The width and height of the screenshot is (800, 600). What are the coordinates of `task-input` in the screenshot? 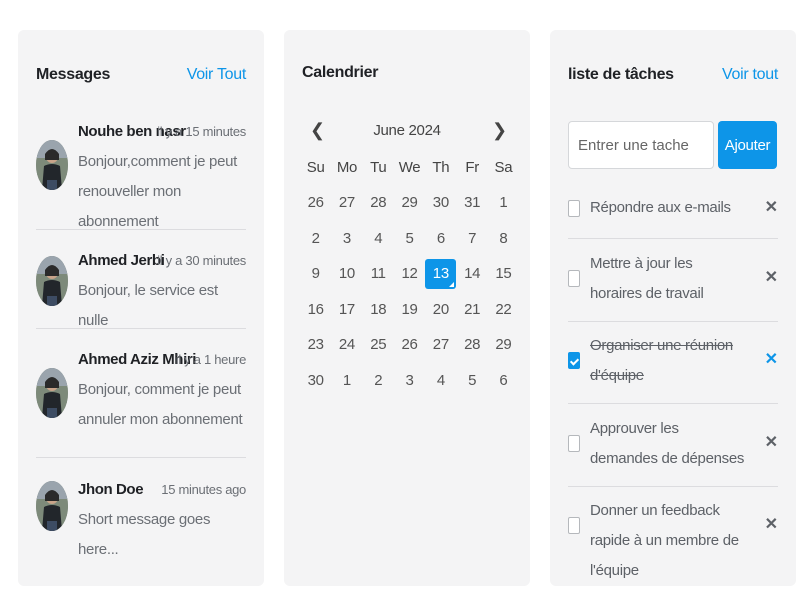 It's located at (641, 145).